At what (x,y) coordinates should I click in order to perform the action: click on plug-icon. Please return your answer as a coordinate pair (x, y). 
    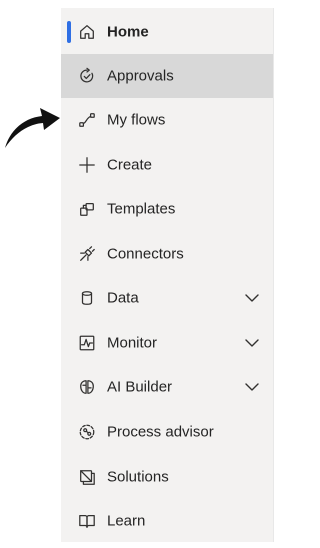
    Looking at the image, I should click on (87, 254).